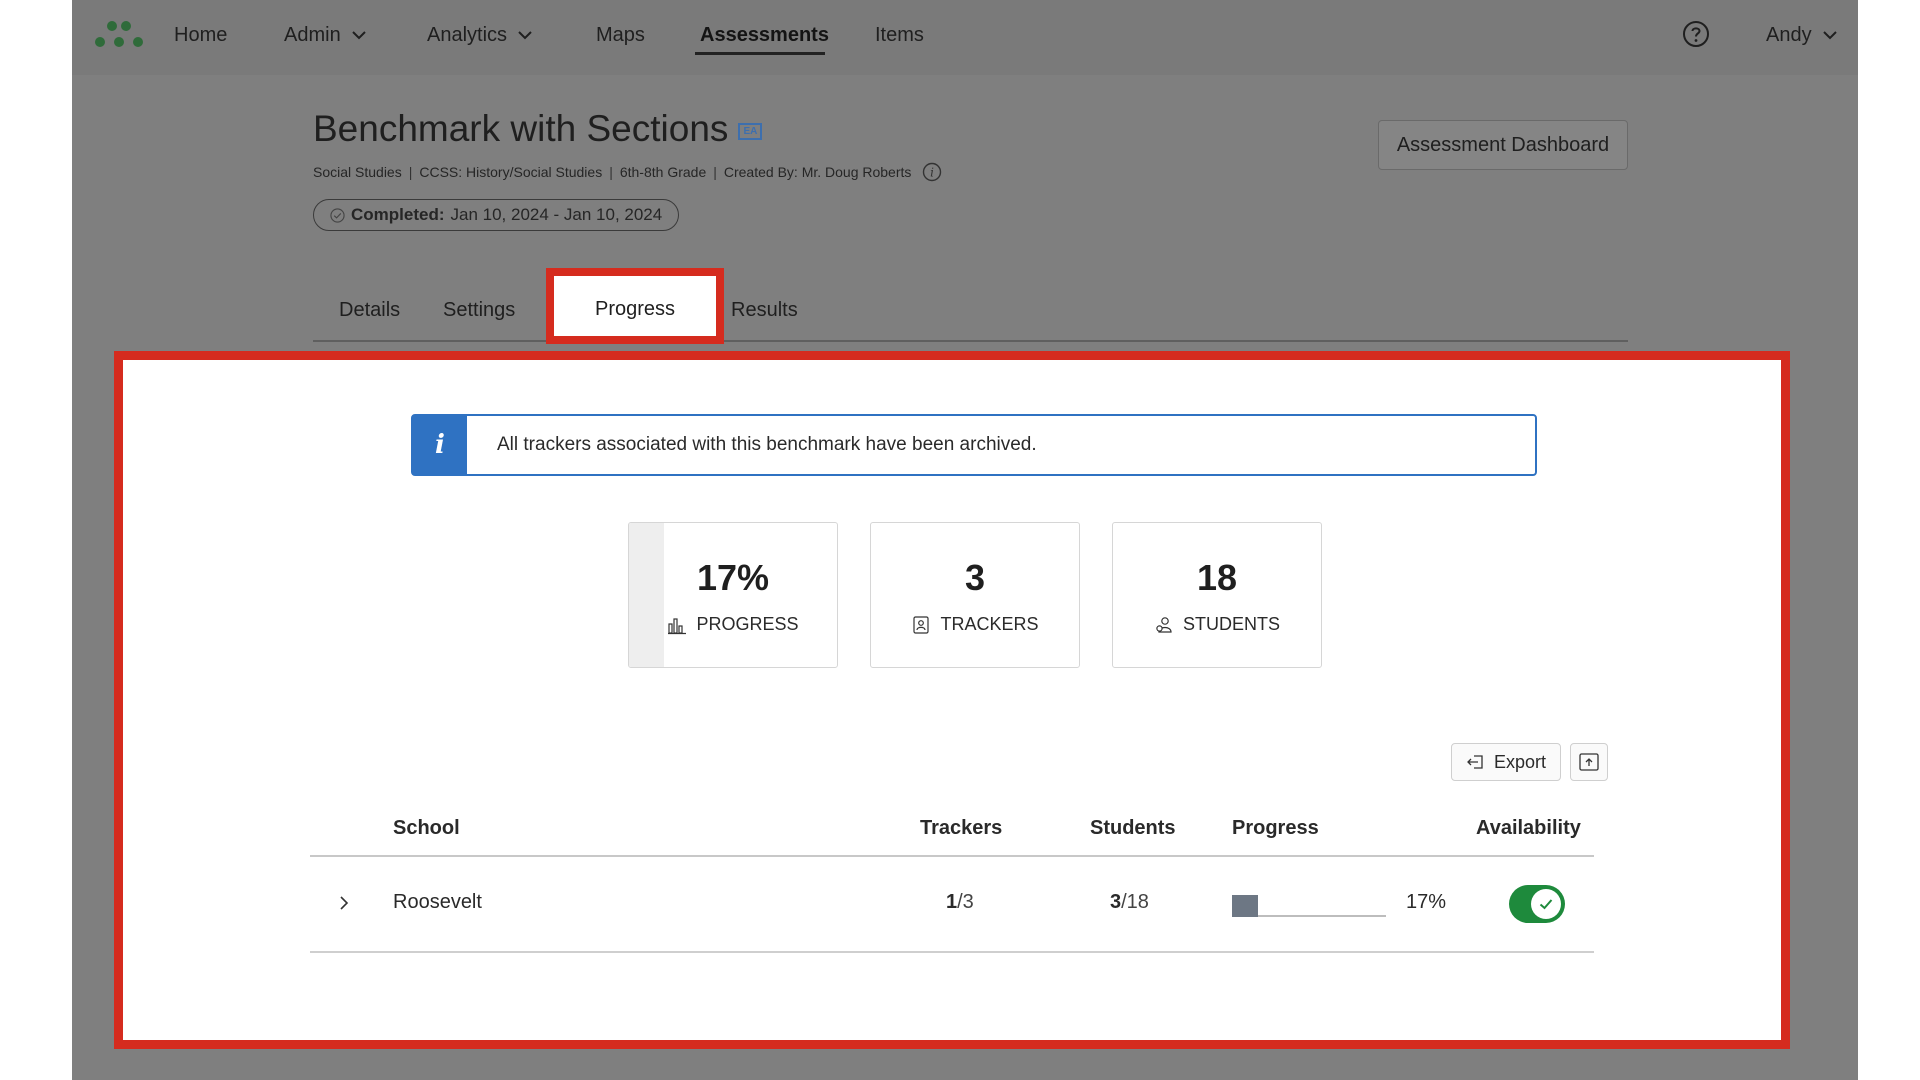 The width and height of the screenshot is (1920, 1080). I want to click on column-header-availability: Availability, so click(1528, 828).